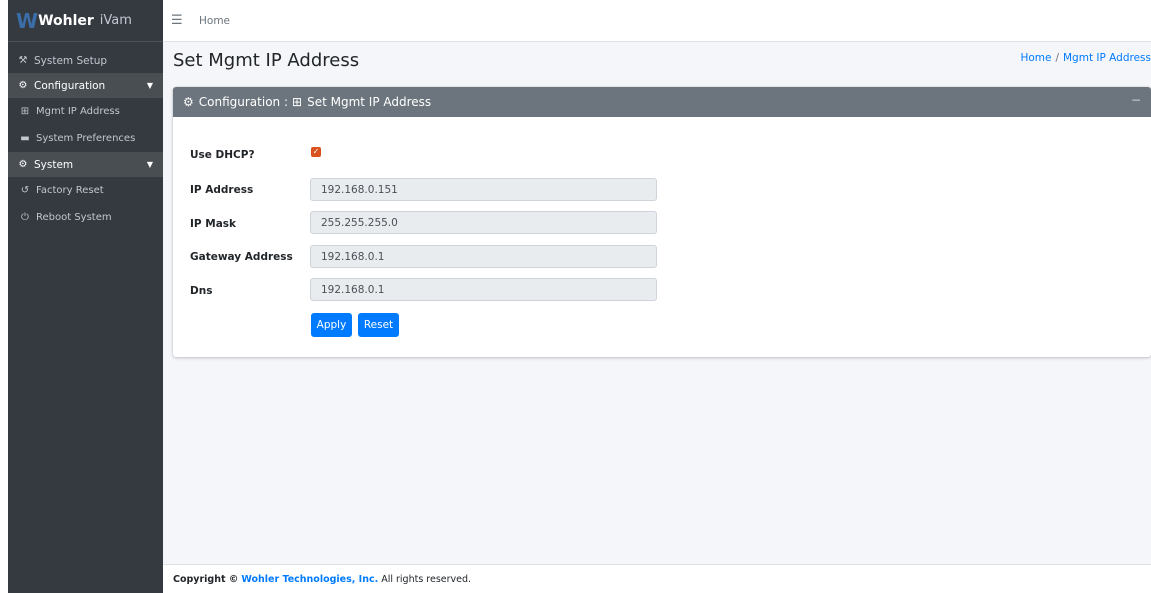  What do you see at coordinates (369, 102) in the screenshot?
I see `card-header-title: Set Mgmt IP Address` at bounding box center [369, 102].